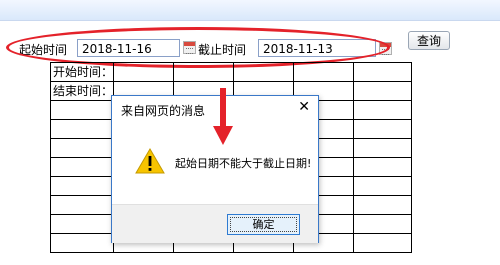 This screenshot has width=500, height=265. Describe the element at coordinates (223, 116) in the screenshot. I see `arrow-down-icon` at that location.